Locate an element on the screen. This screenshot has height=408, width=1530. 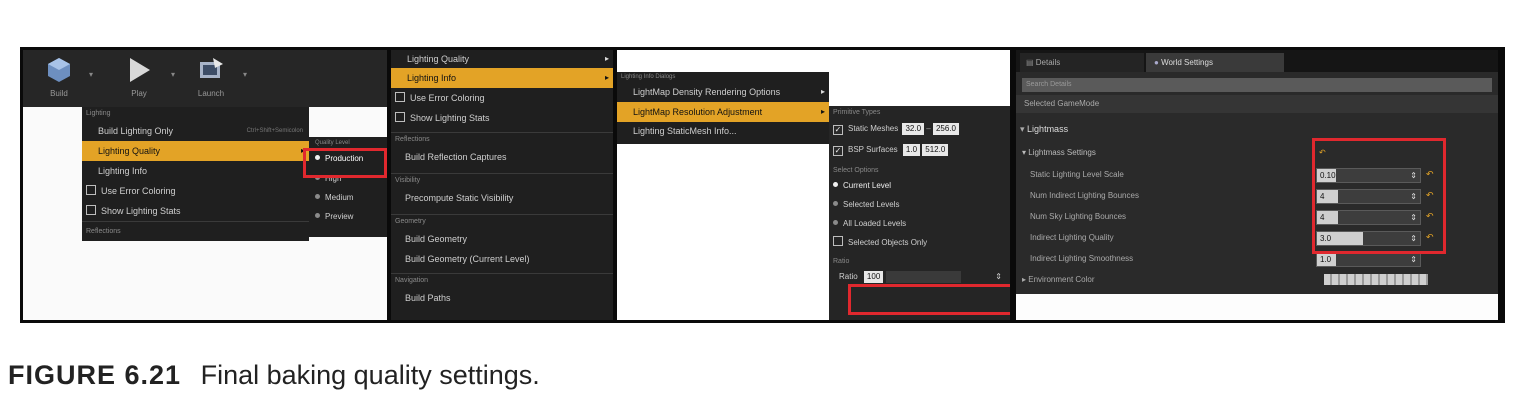
static-meshes-row: Static Meshes 32.0 – 256.0 is located at coordinates (919, 129).